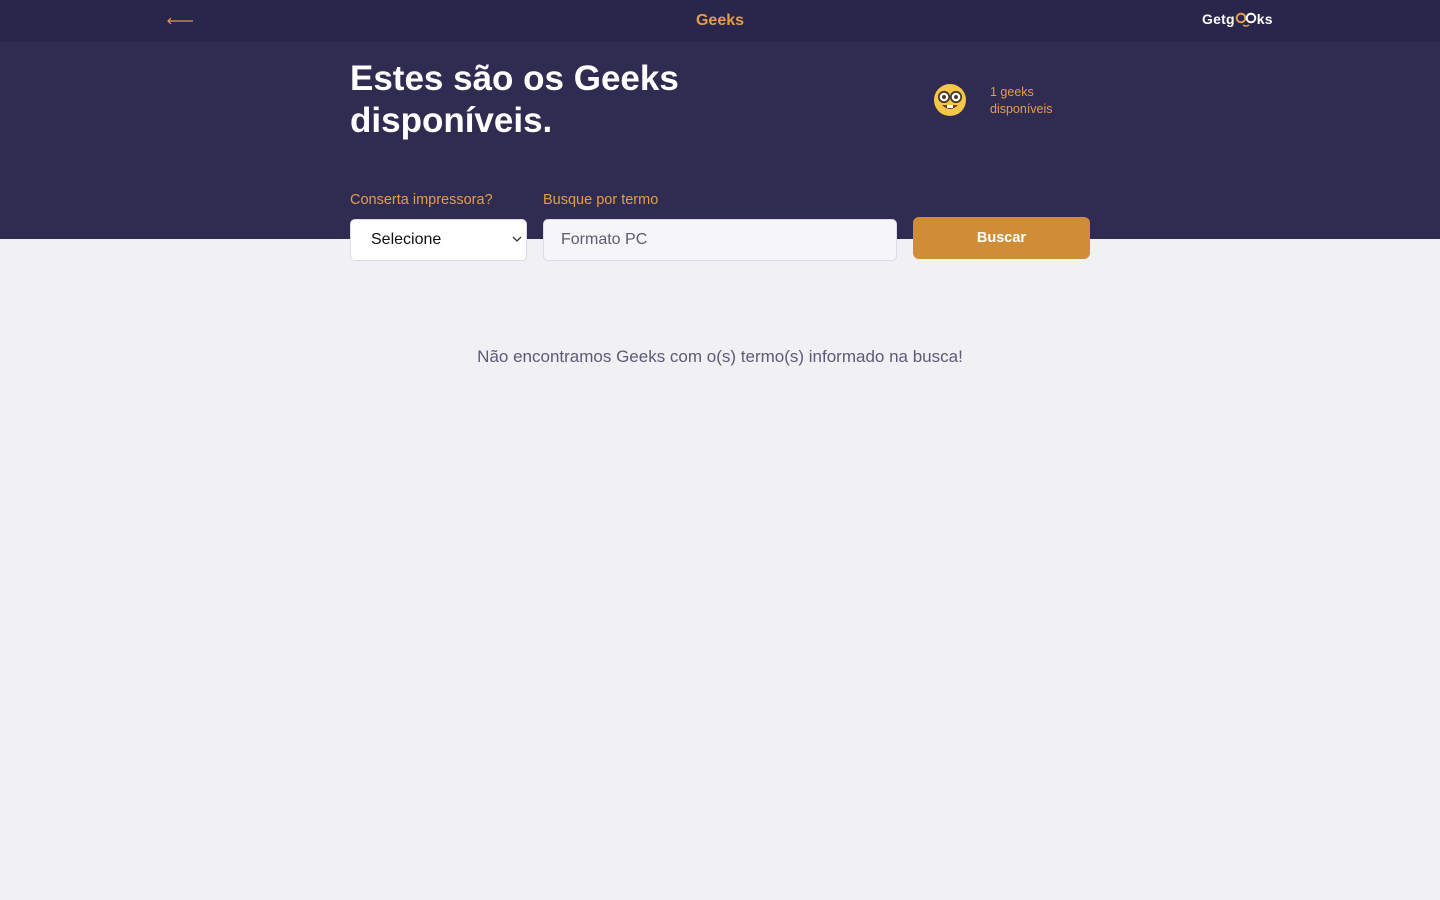 This screenshot has width=1440, height=900. I want to click on hero-heading-line2: disponíveis., so click(451, 120).